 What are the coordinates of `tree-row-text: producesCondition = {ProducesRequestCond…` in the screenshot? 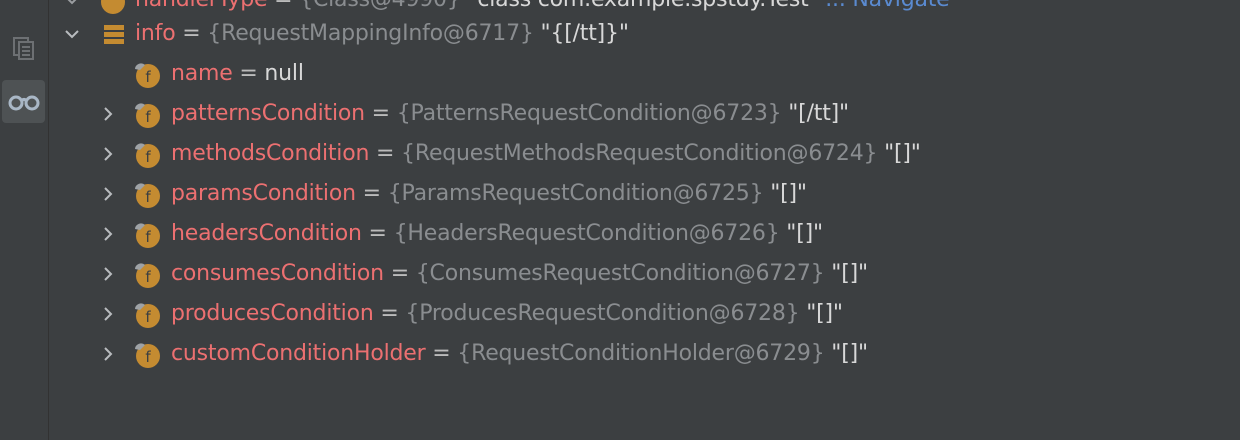 It's located at (507, 314).